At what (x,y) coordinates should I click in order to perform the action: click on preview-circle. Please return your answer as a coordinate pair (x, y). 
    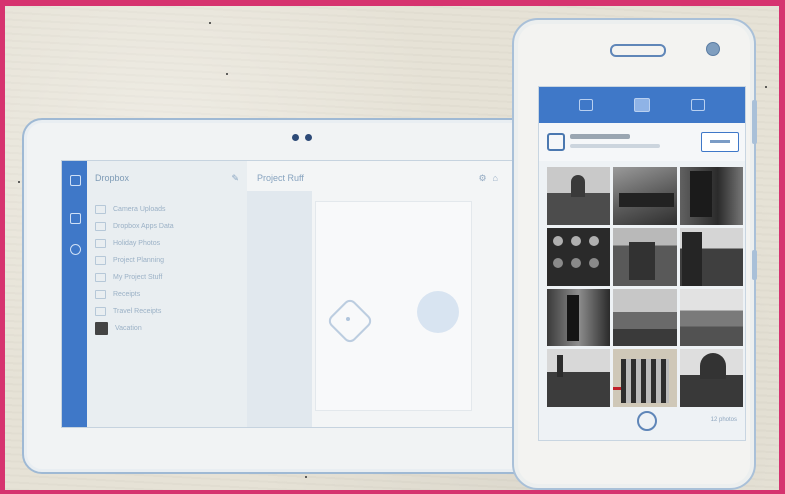
    Looking at the image, I should click on (438, 312).